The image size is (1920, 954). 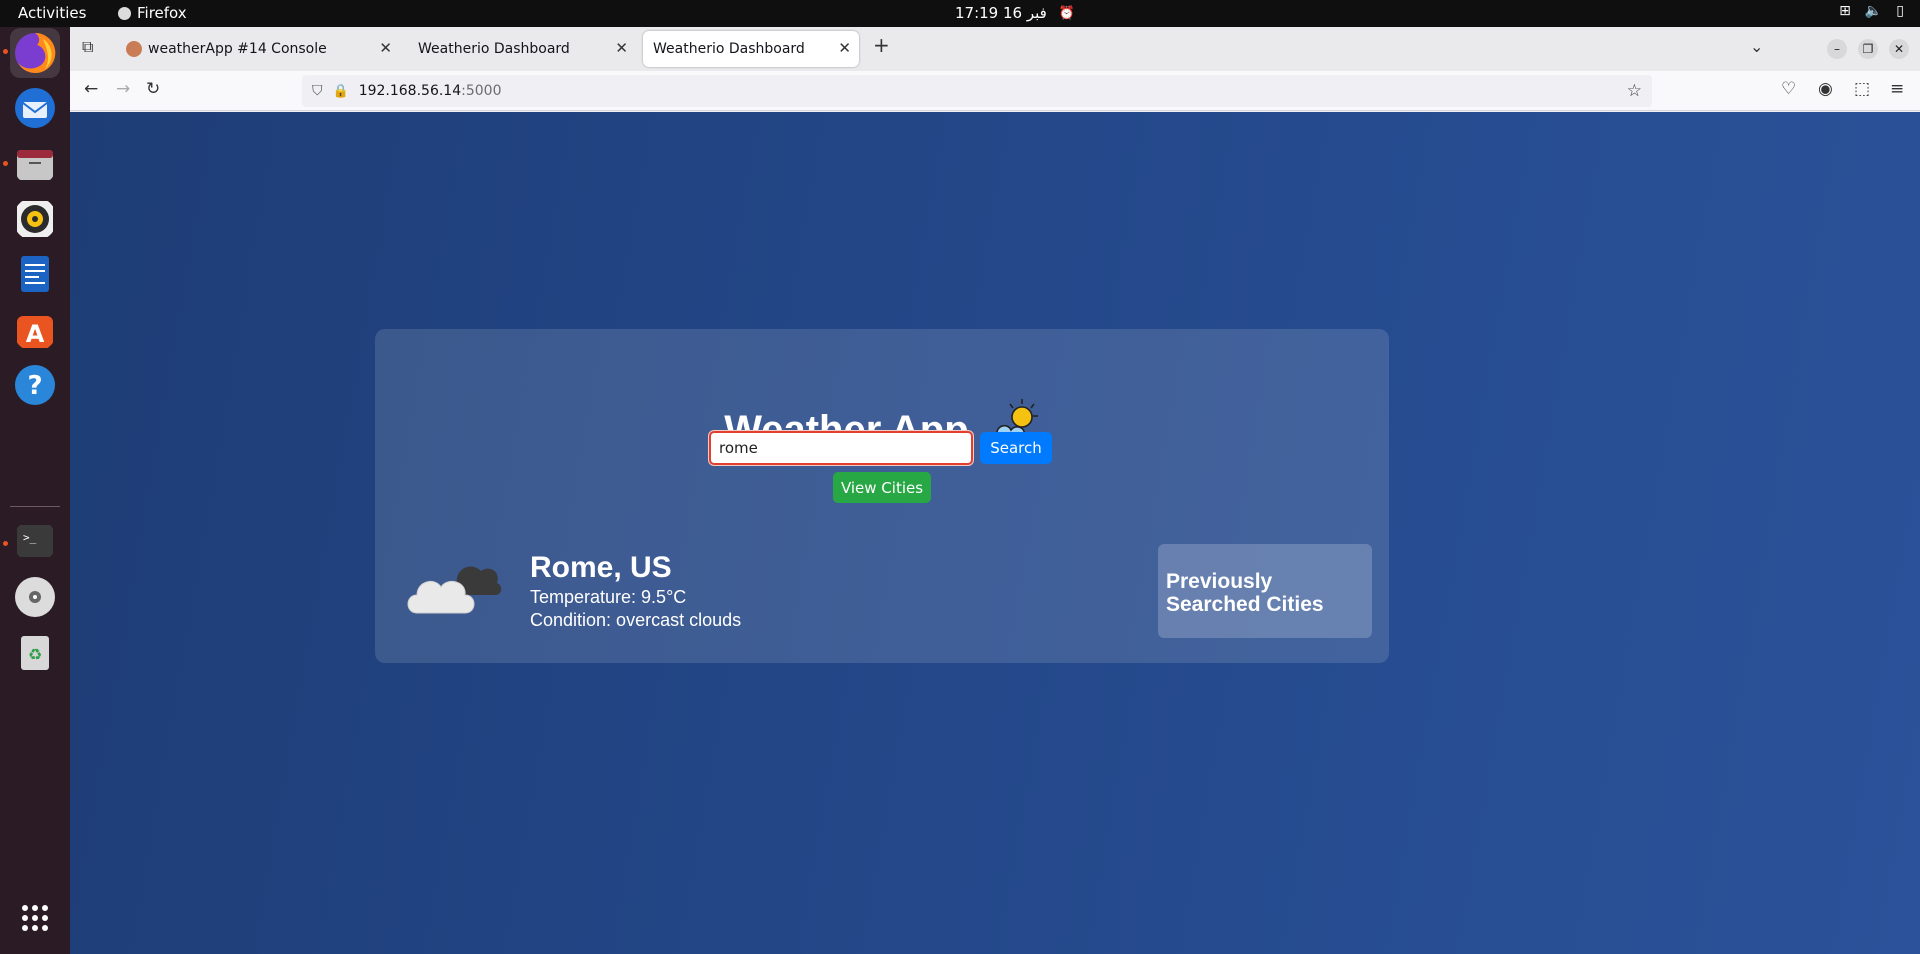 What do you see at coordinates (841, 448) in the screenshot?
I see `city-search-input` at bounding box center [841, 448].